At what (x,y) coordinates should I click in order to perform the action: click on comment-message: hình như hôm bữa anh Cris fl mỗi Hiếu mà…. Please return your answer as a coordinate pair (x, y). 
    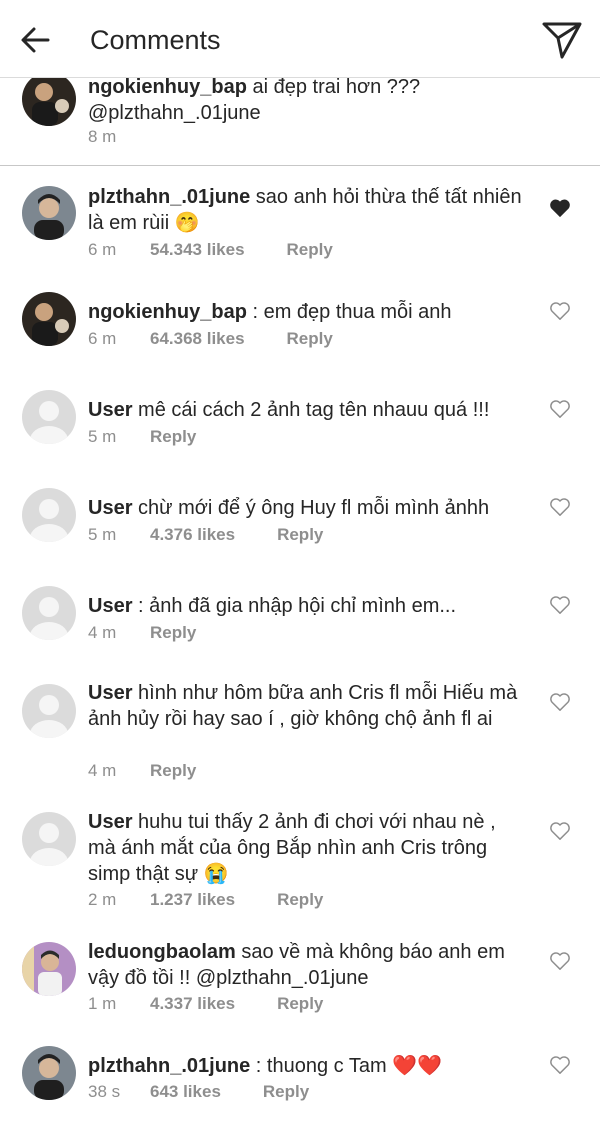
    Looking at the image, I should click on (303, 706).